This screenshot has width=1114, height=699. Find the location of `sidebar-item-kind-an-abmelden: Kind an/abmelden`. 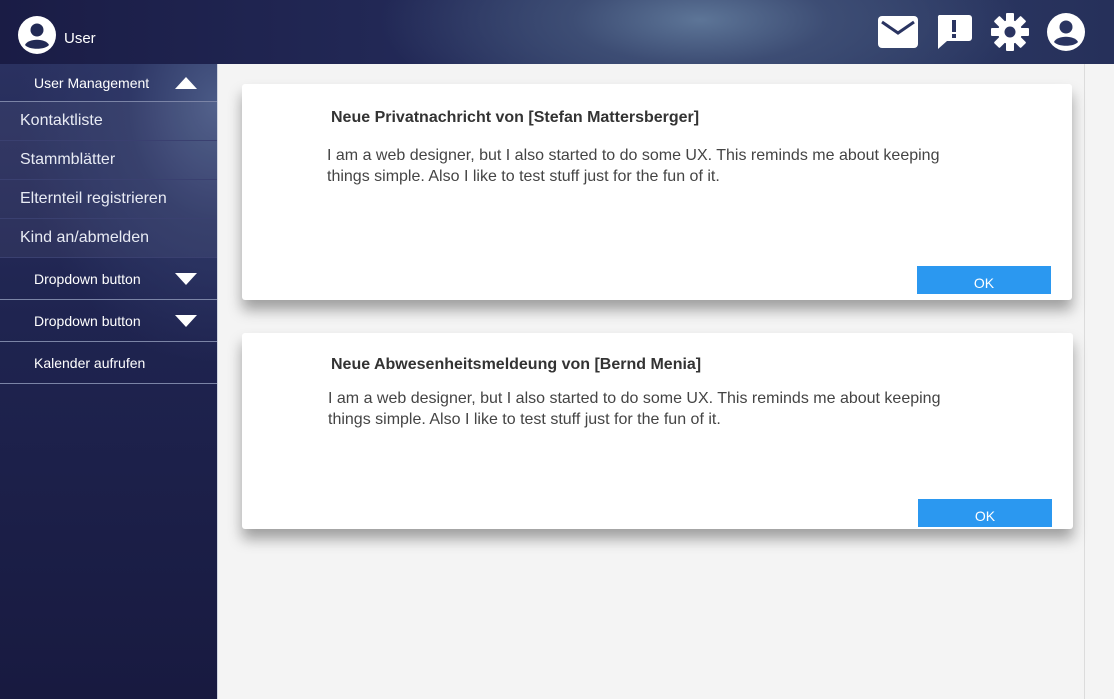

sidebar-item-kind-an-abmelden: Kind an/abmelden is located at coordinates (108, 238).